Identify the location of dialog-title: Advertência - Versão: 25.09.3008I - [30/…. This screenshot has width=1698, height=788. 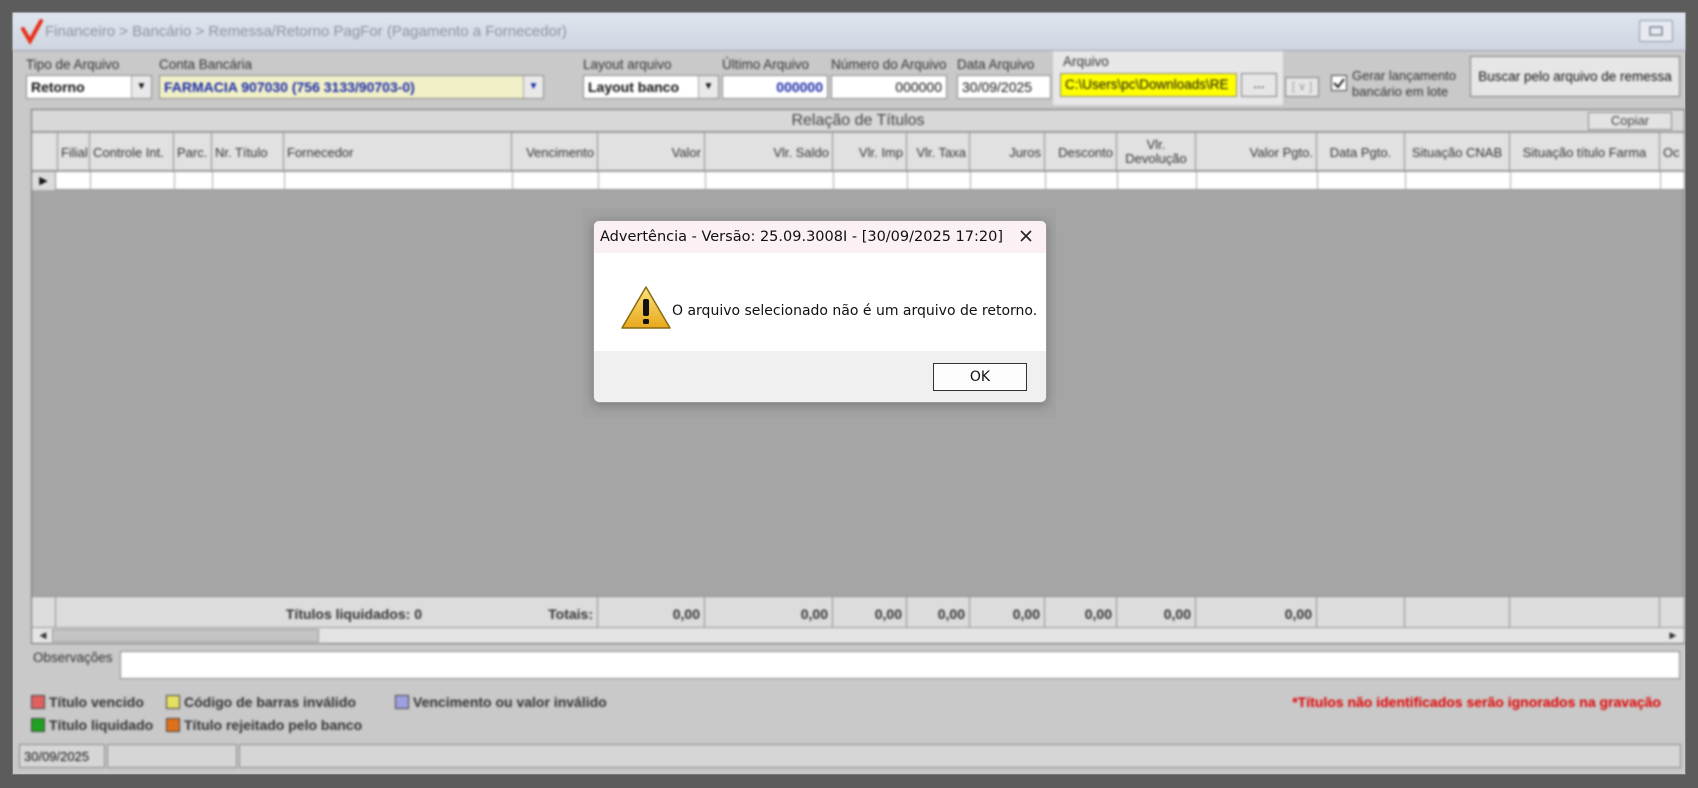
(801, 237).